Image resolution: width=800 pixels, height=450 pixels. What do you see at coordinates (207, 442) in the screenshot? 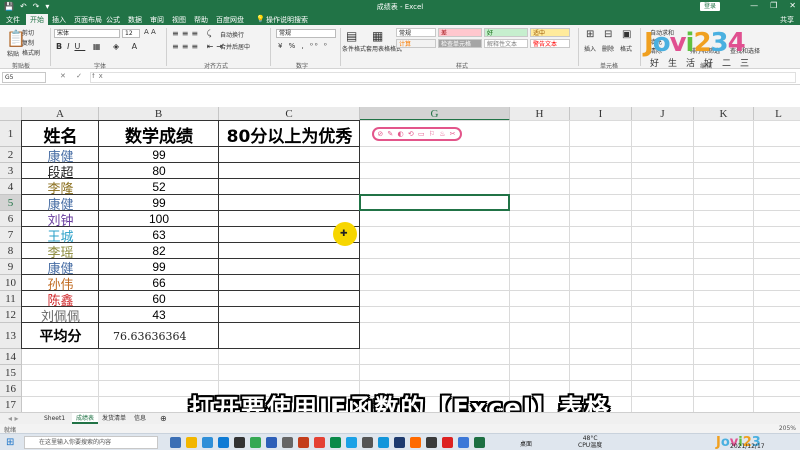
I see `mail-icon` at bounding box center [207, 442].